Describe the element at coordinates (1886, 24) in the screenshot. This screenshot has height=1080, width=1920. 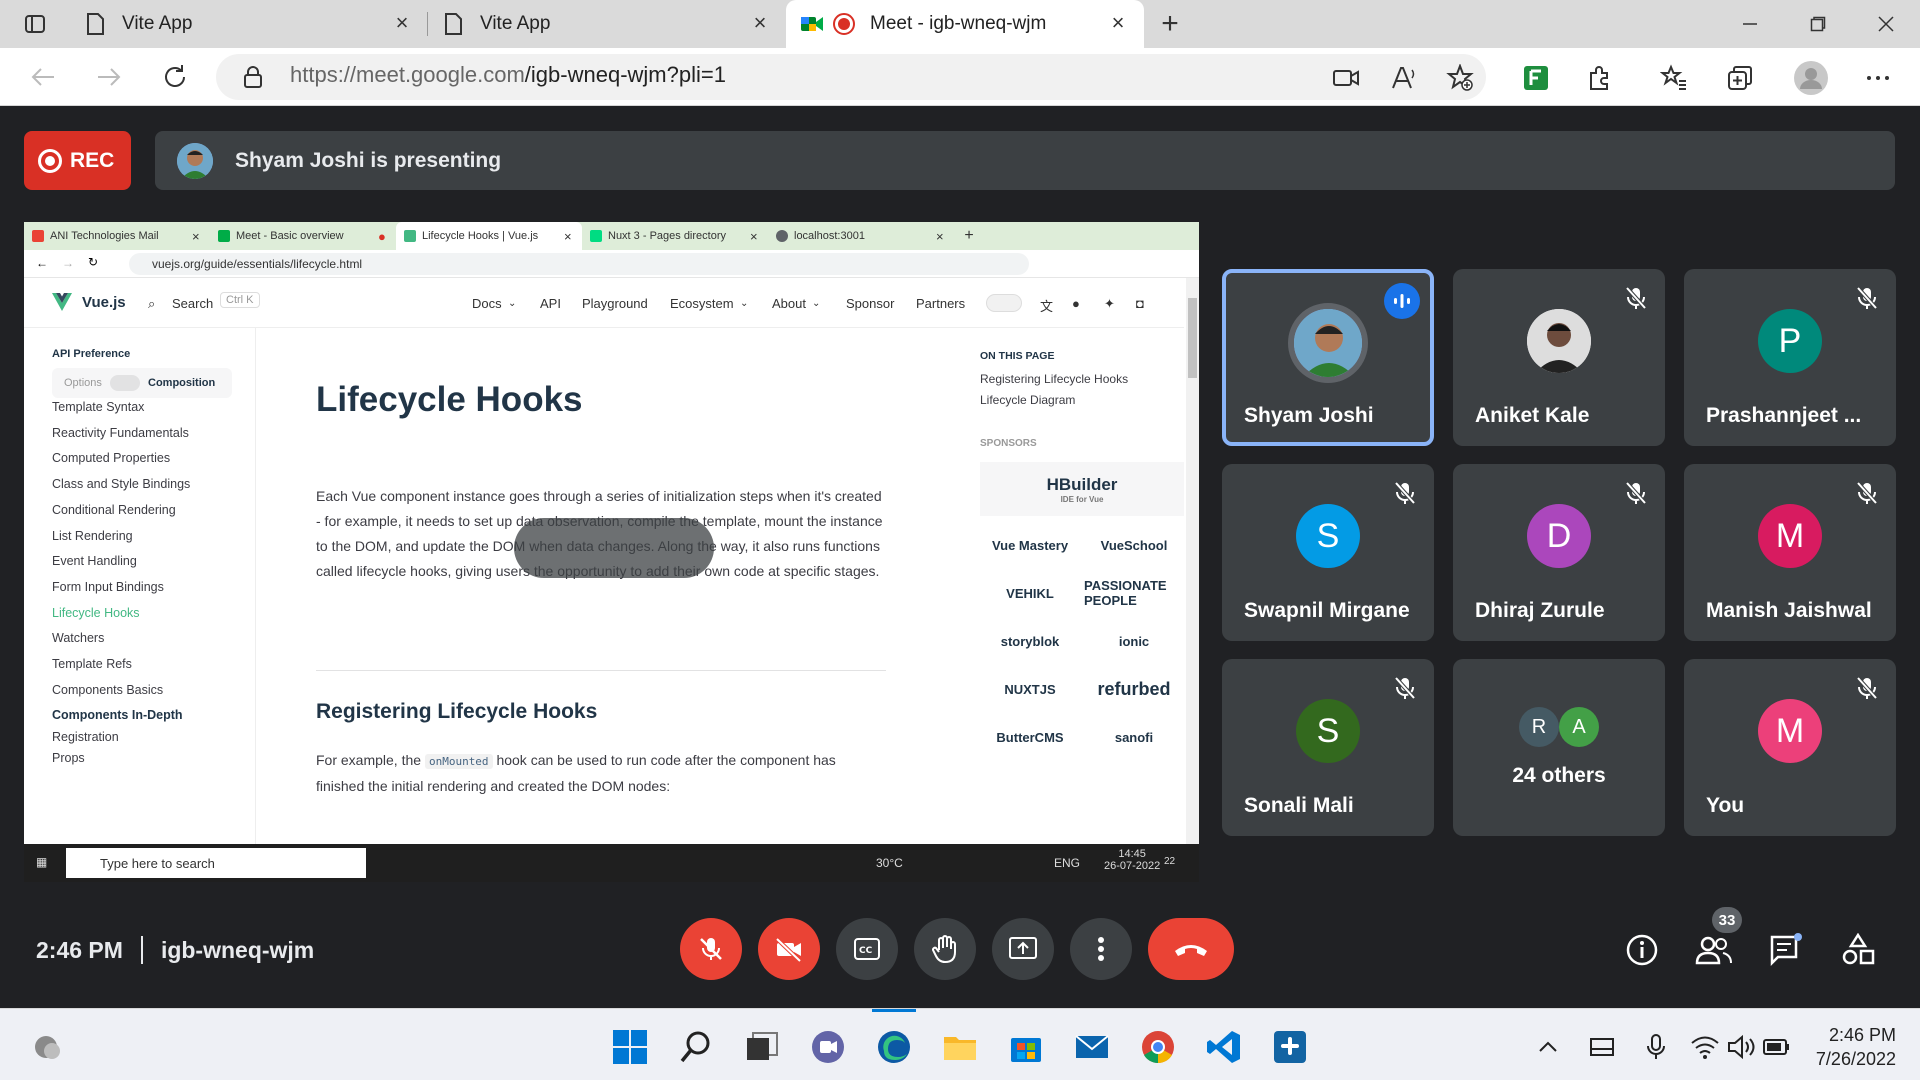
I see `close-window-icon` at that location.